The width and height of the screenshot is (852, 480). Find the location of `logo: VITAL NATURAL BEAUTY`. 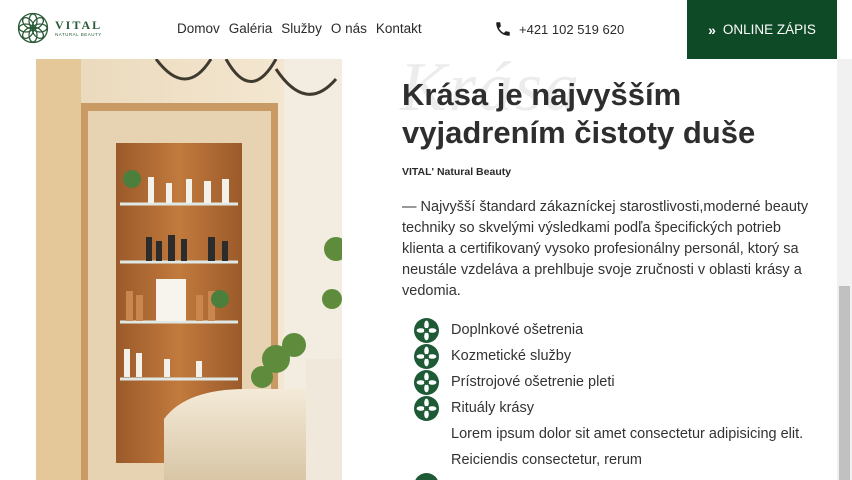

logo: VITAL NATURAL BEAUTY is located at coordinates (59, 28).